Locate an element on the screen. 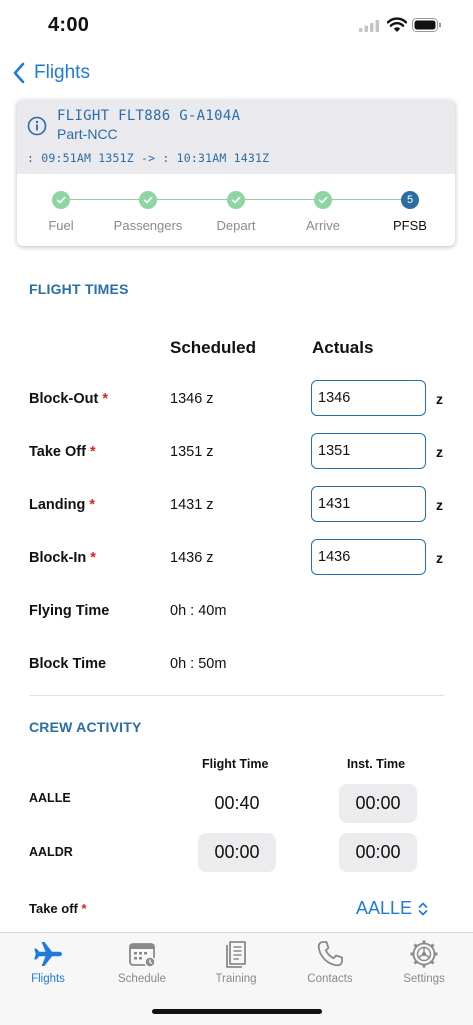 This screenshot has width=473, height=1025. block-out-actual-input is located at coordinates (368, 398).